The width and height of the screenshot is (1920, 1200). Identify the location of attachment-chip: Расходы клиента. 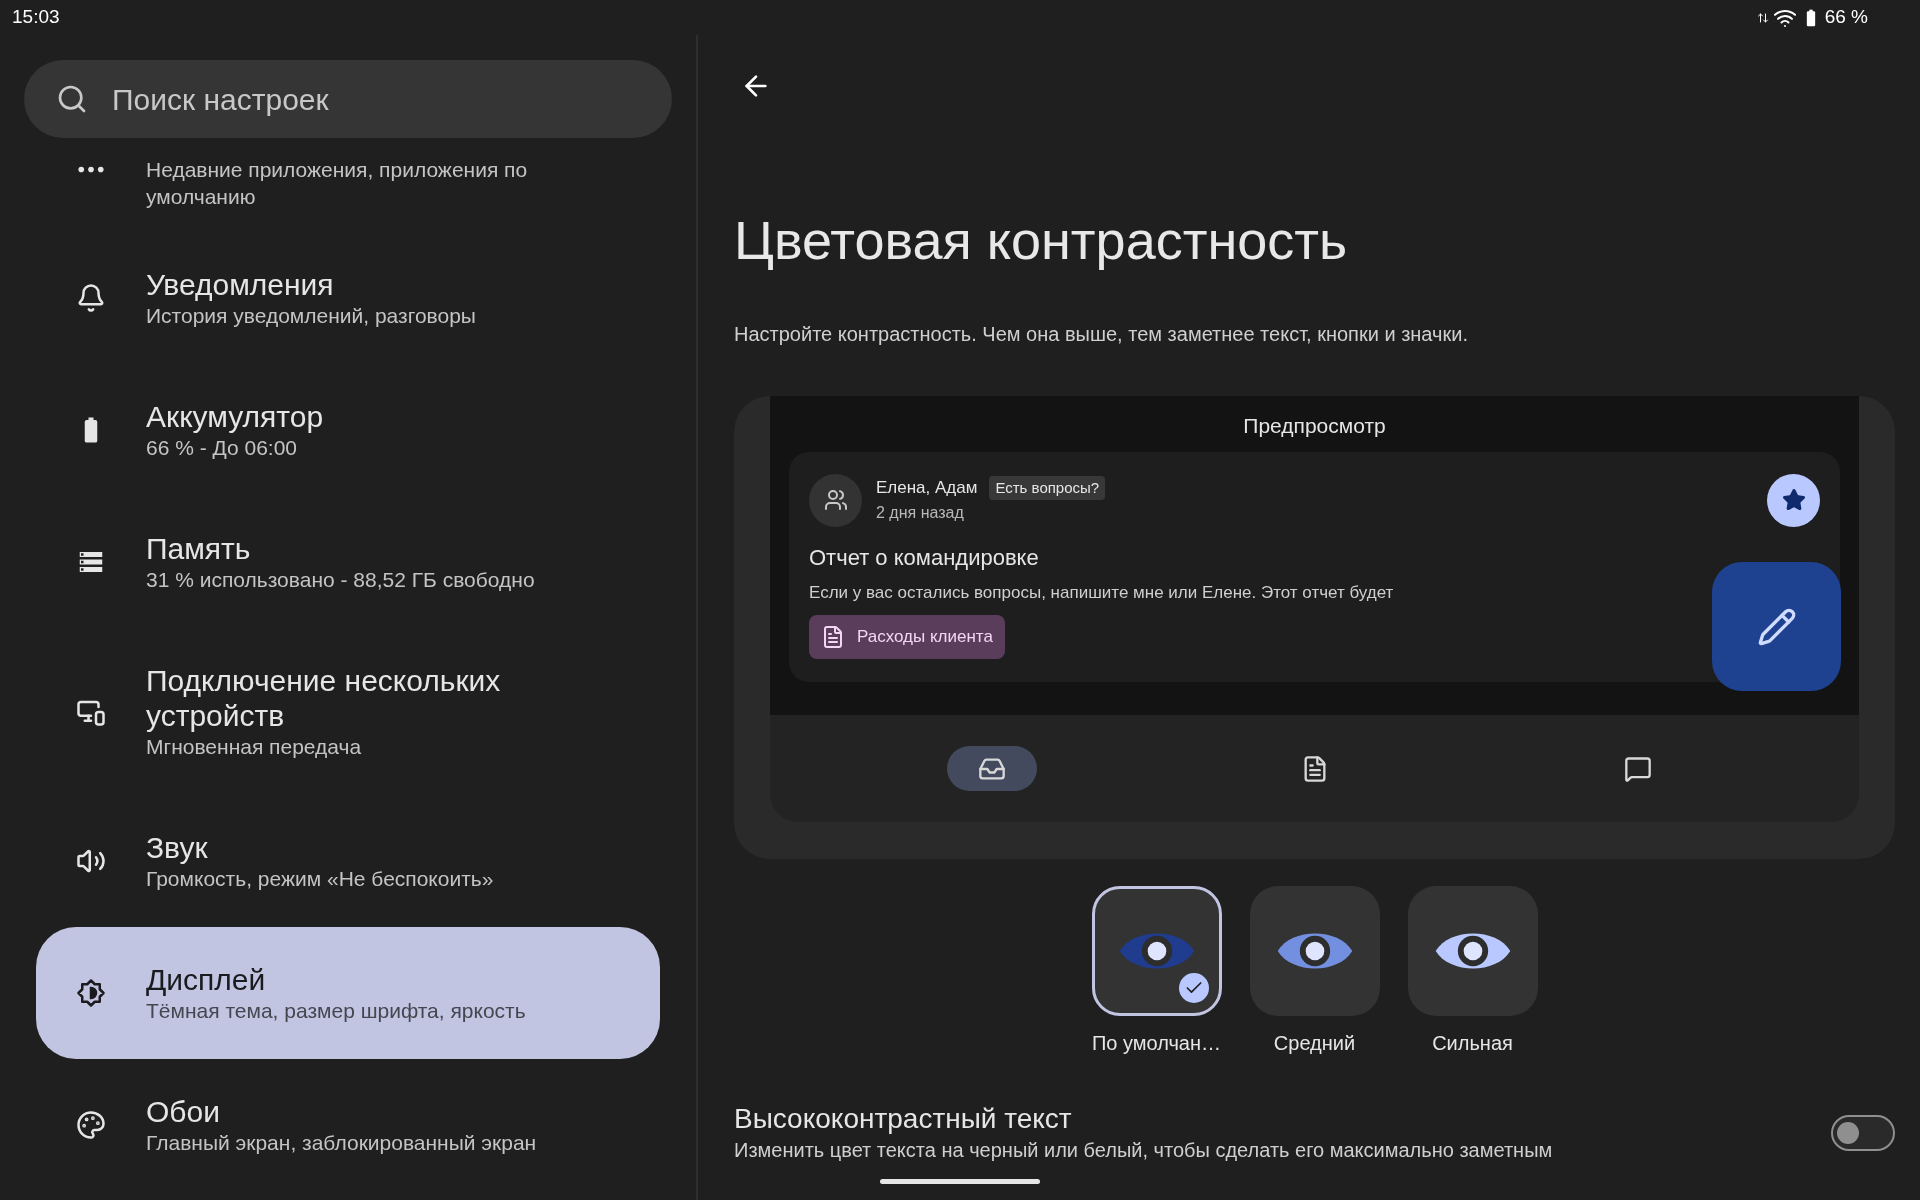
(907, 637).